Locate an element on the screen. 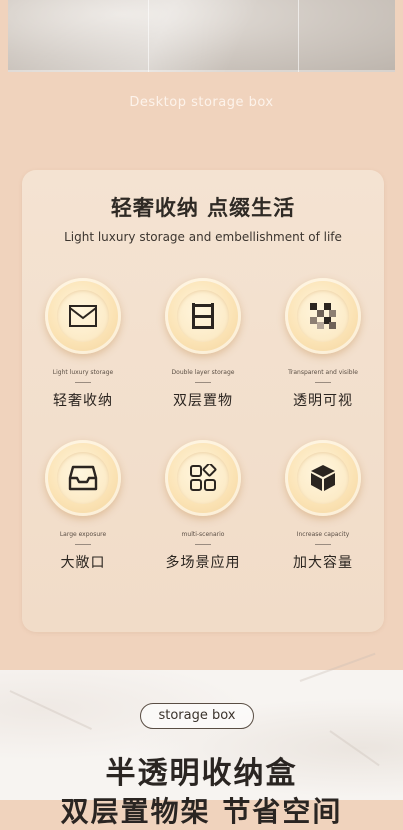 Image resolution: width=403 pixels, height=830 pixels. grid-shapes-icon is located at coordinates (203, 477).